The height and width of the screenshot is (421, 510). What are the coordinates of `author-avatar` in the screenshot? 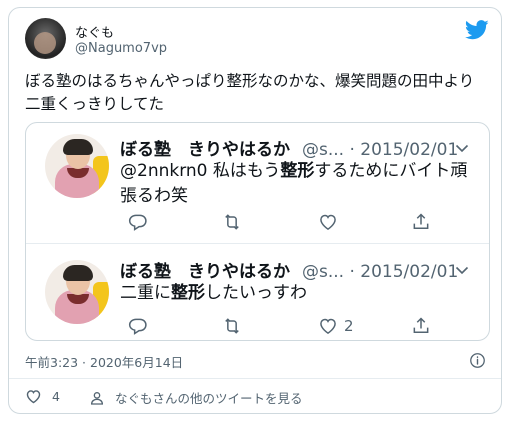 It's located at (45, 38).